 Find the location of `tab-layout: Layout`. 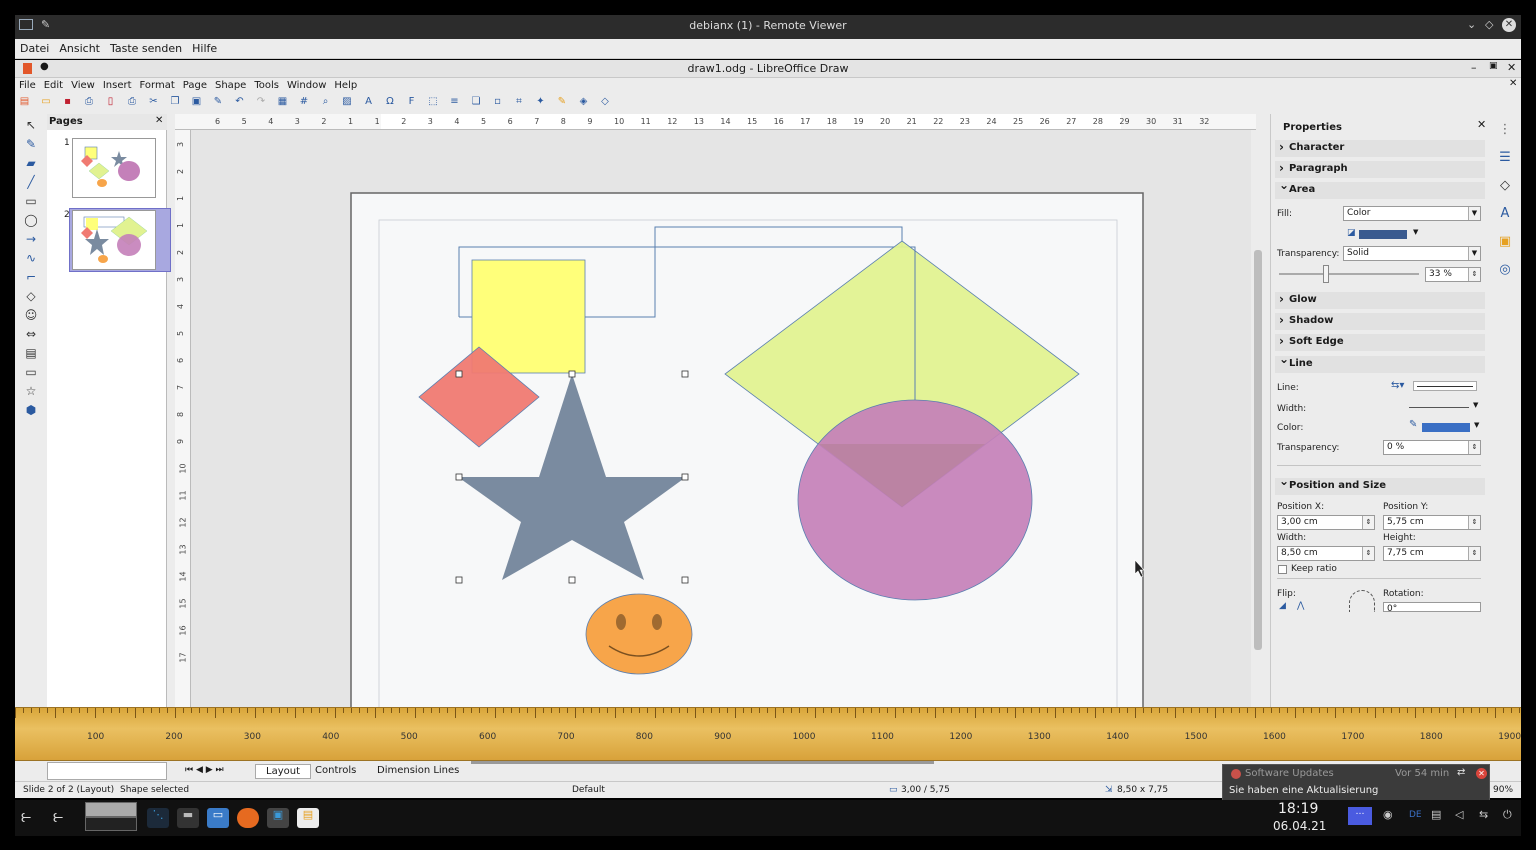

tab-layout: Layout is located at coordinates (283, 771).